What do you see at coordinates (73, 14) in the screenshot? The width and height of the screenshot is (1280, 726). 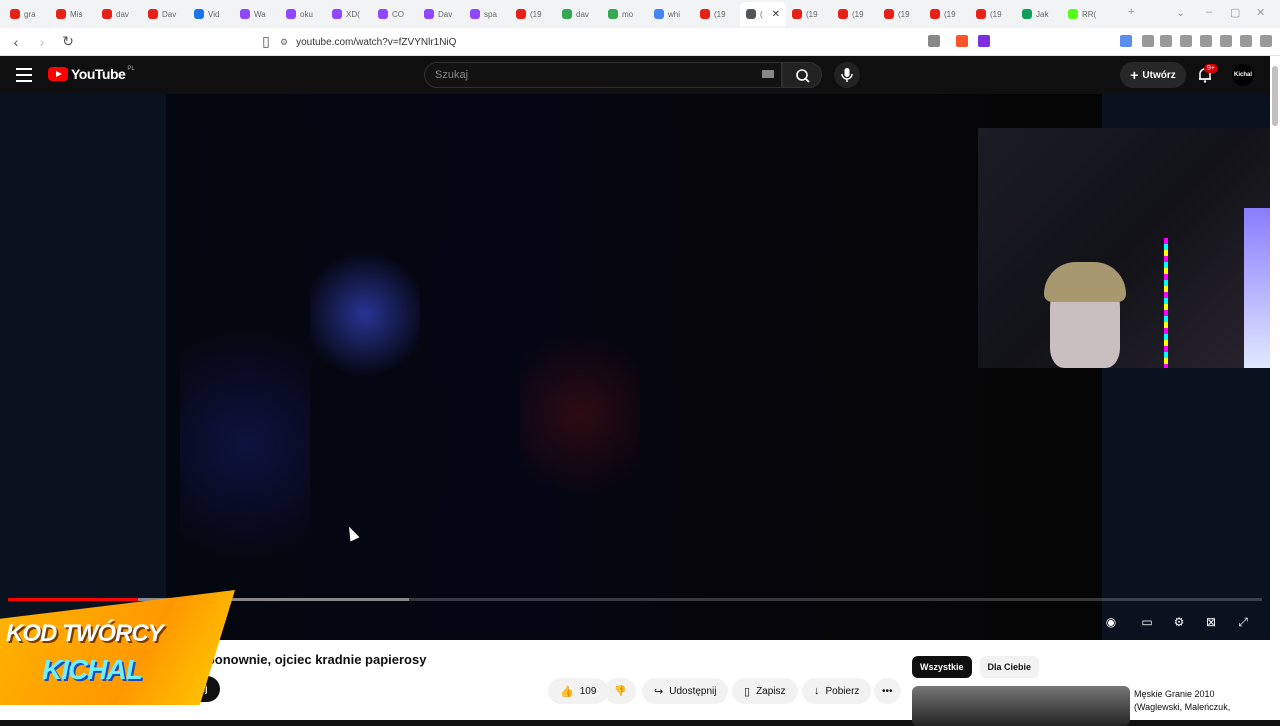 I see `browser-tab: Mis` at bounding box center [73, 14].